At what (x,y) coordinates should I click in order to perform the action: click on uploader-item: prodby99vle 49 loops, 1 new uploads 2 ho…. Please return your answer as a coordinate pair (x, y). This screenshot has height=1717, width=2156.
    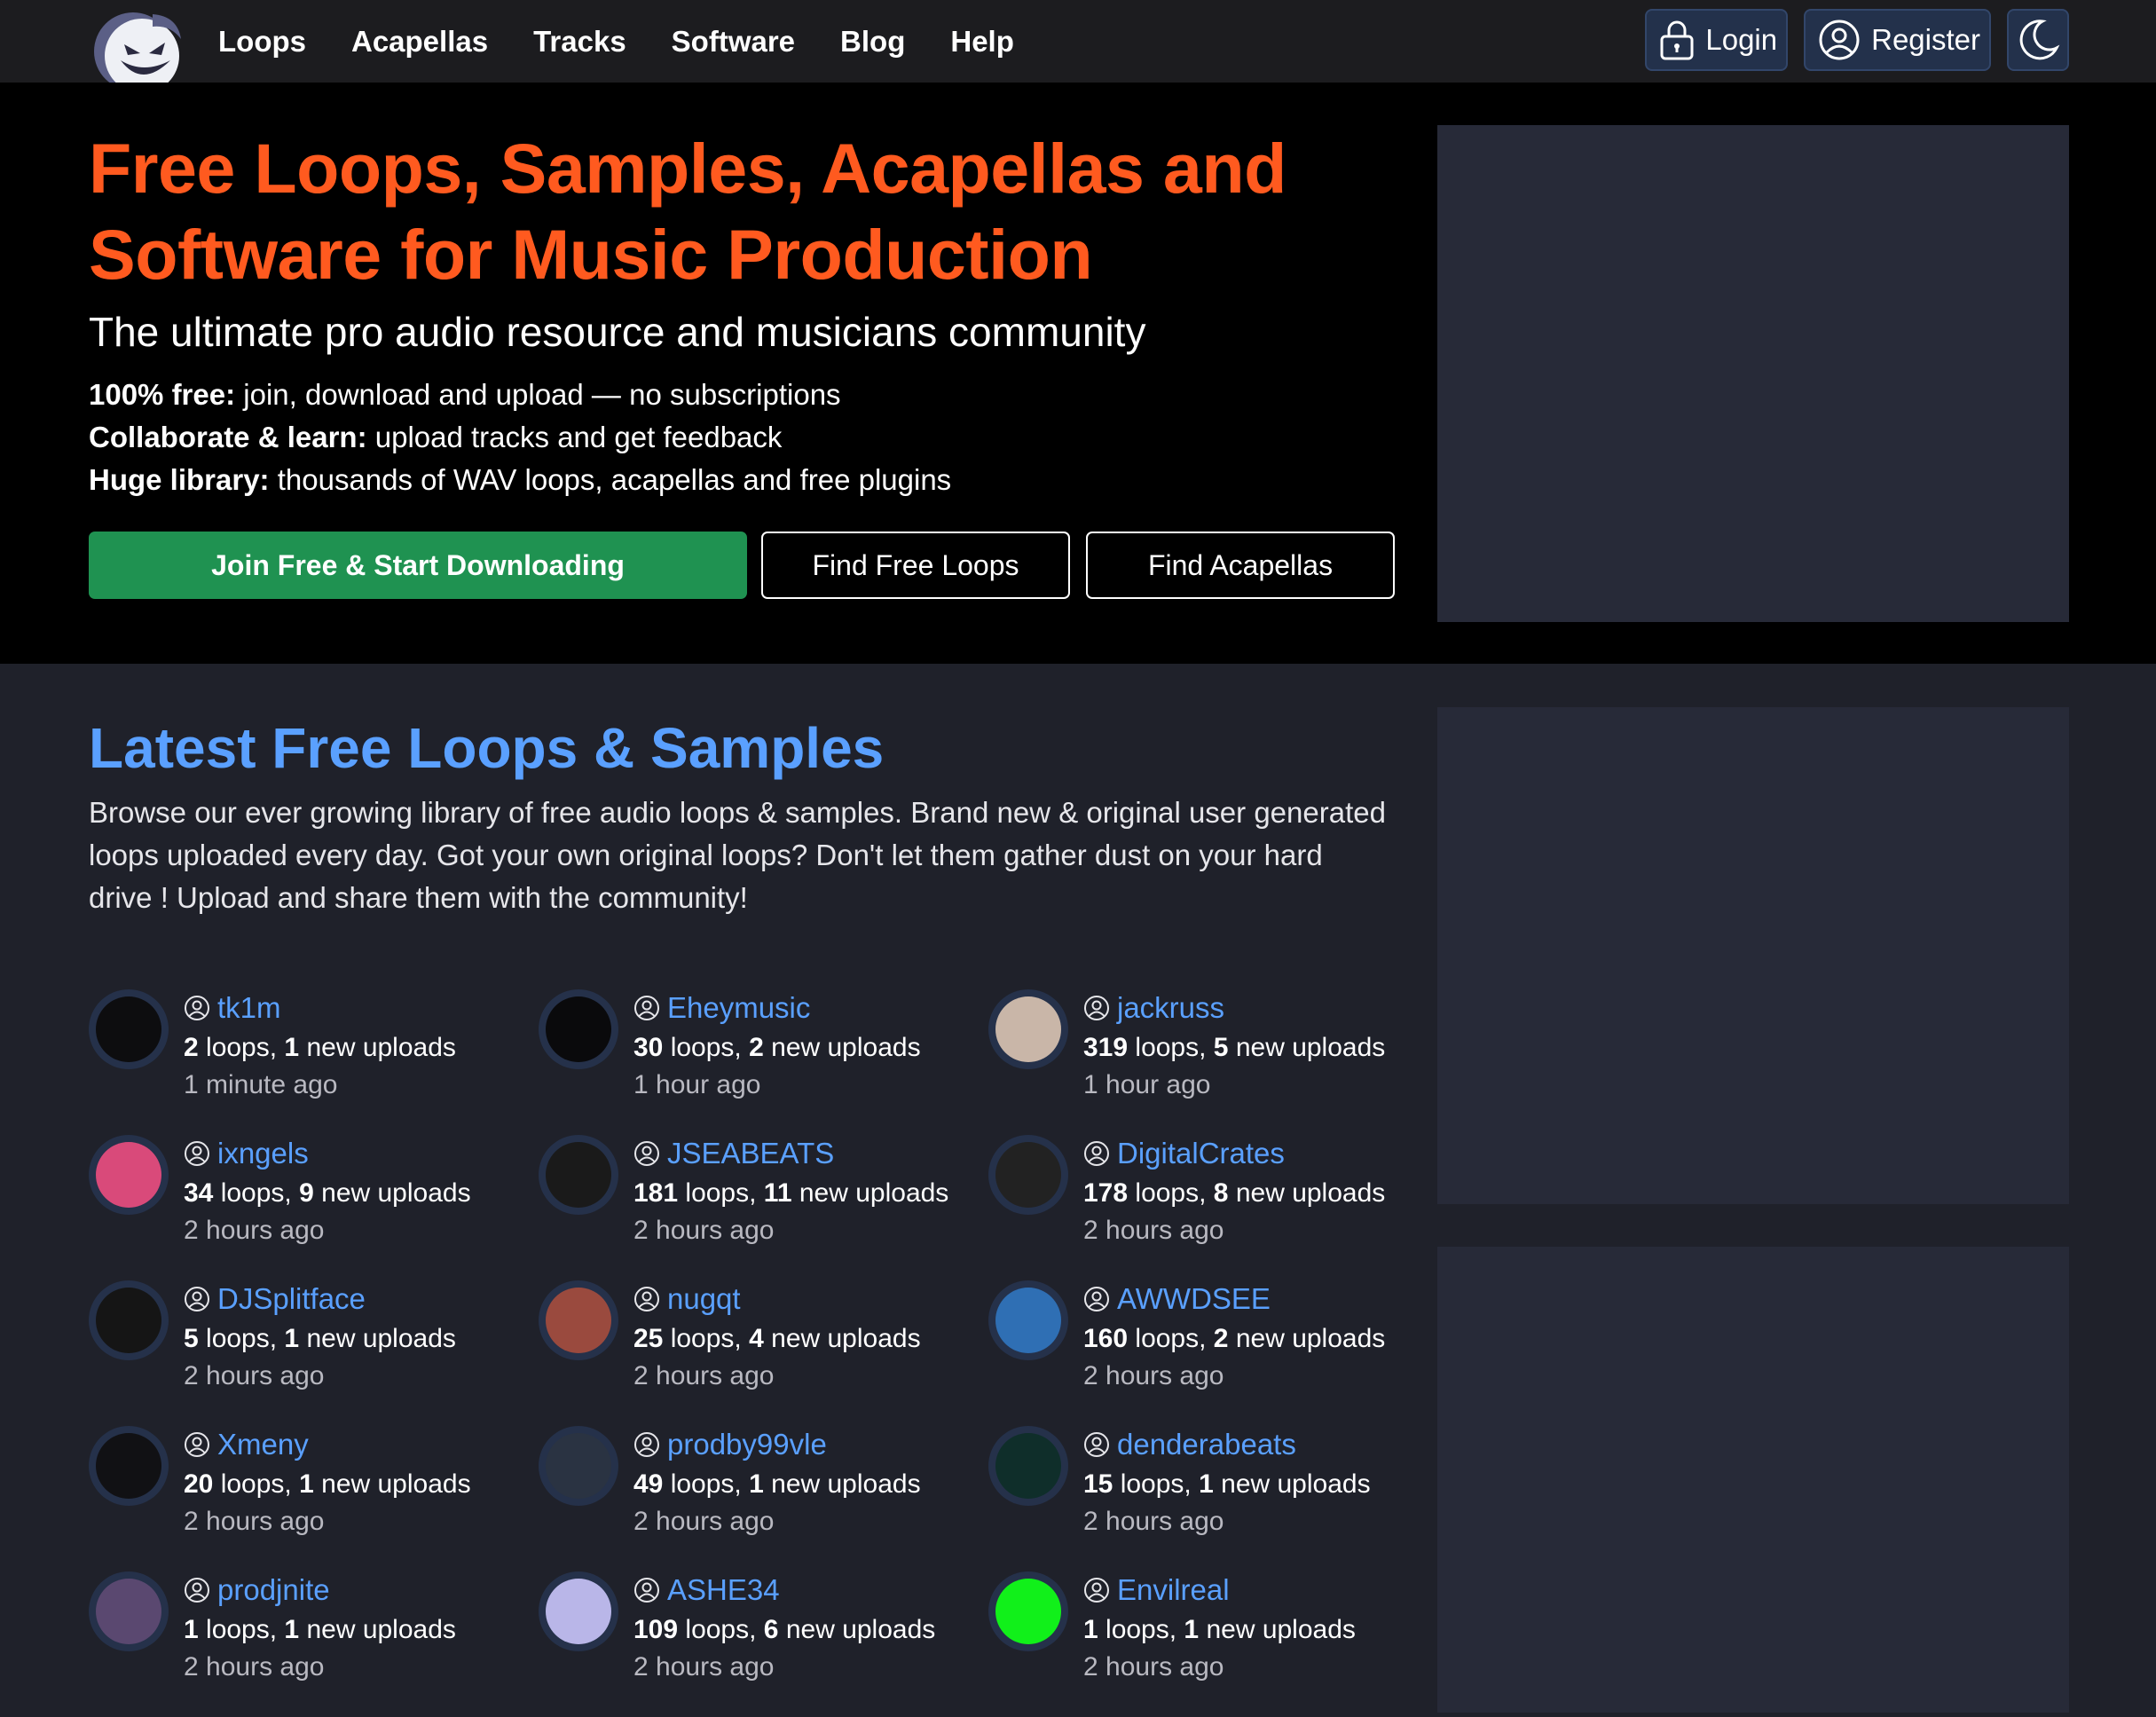
    Looking at the image, I should click on (764, 1498).